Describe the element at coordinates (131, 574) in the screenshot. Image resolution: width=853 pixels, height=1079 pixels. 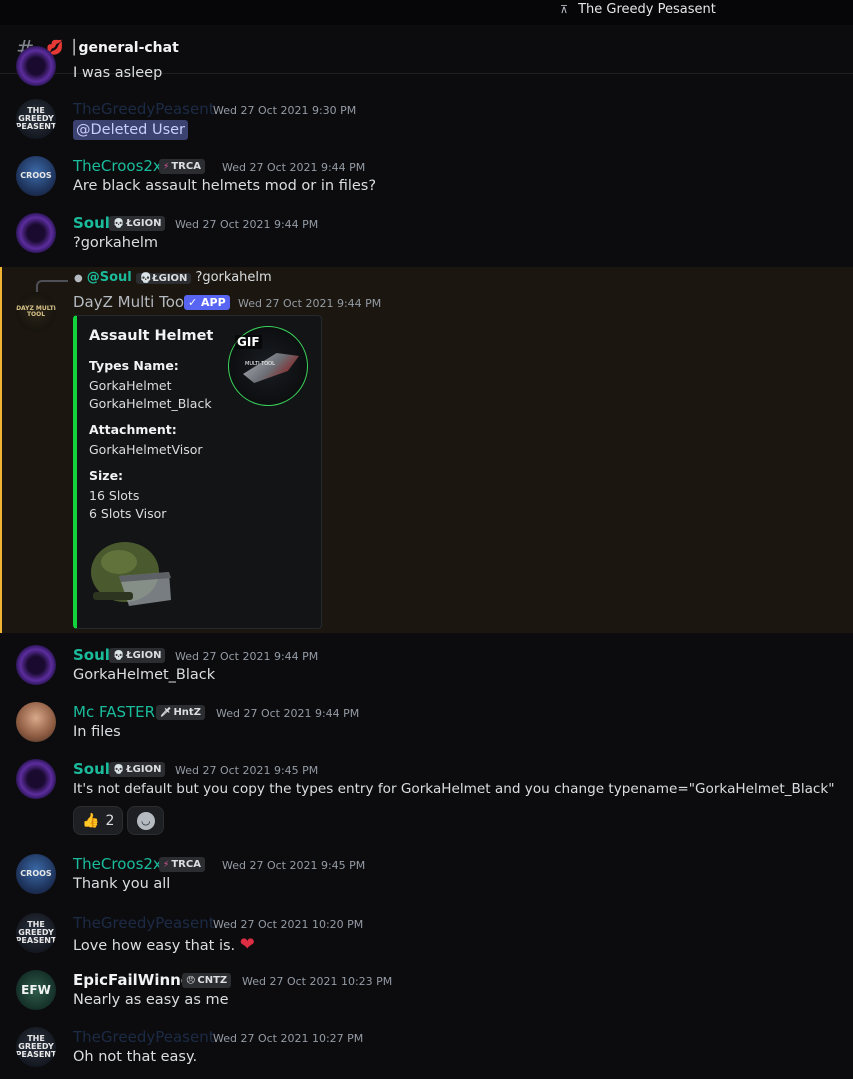
I see `helmet-image` at that location.